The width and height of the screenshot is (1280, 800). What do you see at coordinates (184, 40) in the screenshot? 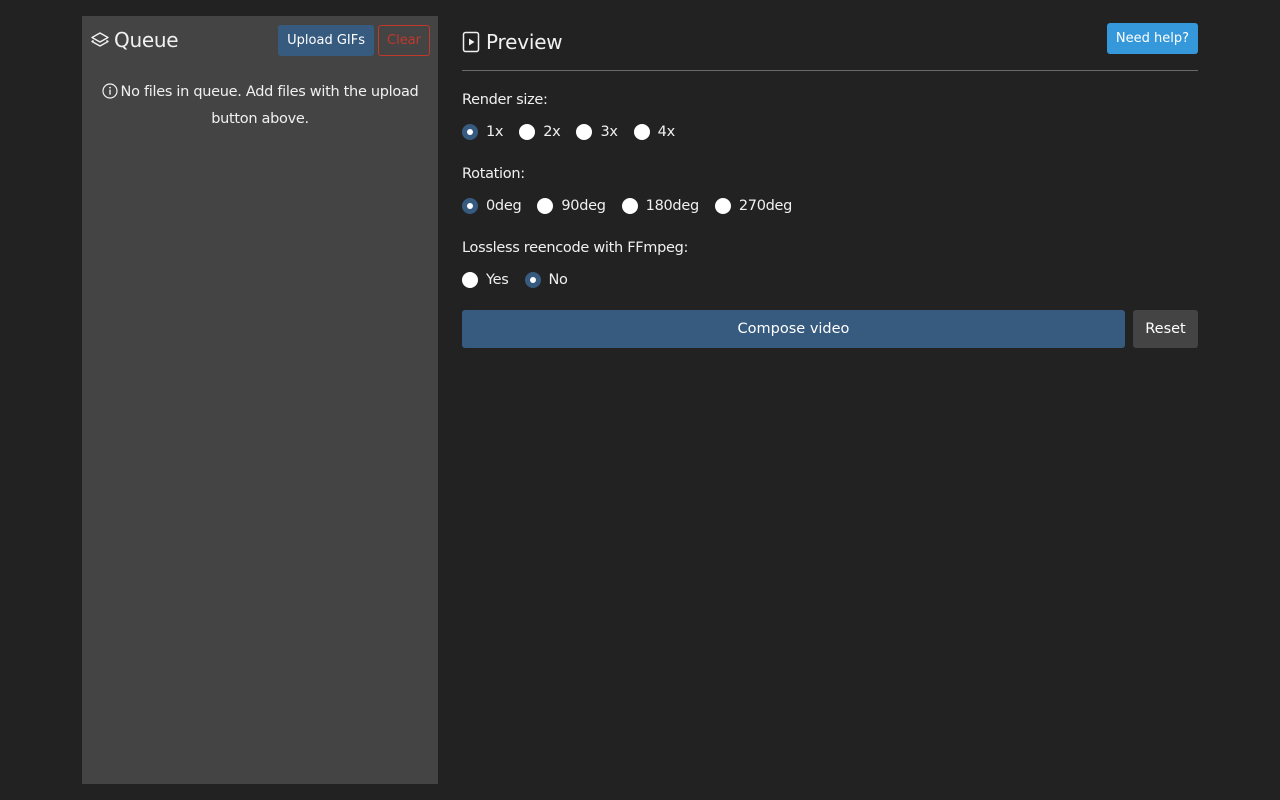
I see `queue-title-wrap: Queue` at bounding box center [184, 40].